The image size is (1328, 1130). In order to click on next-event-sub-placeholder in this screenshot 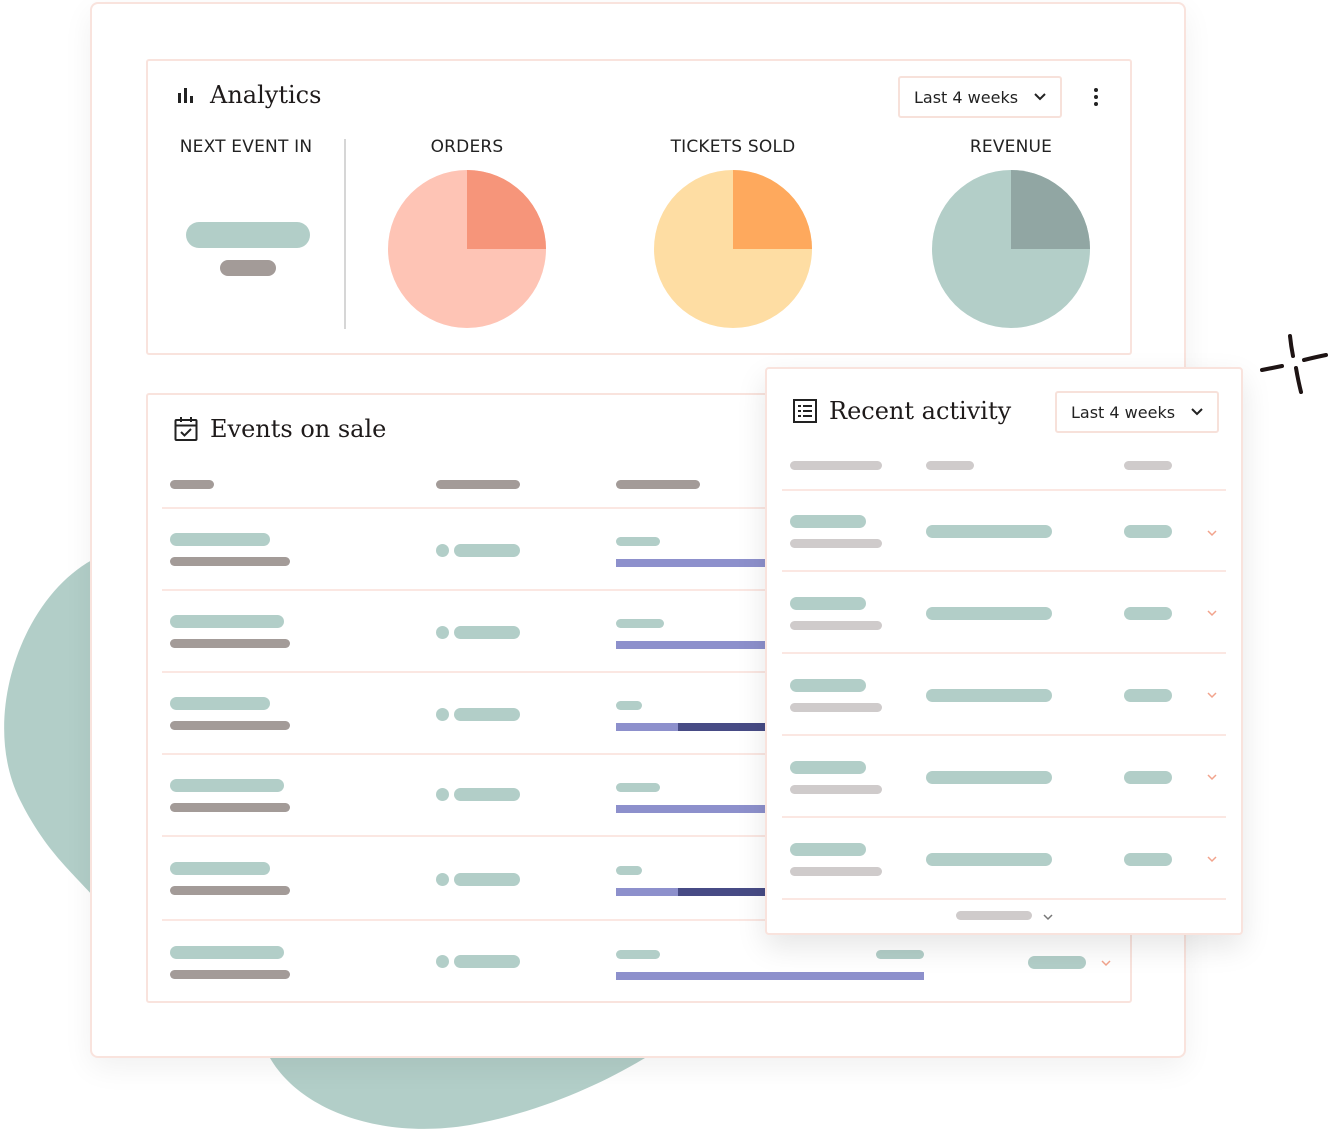, I will do `click(248, 268)`.